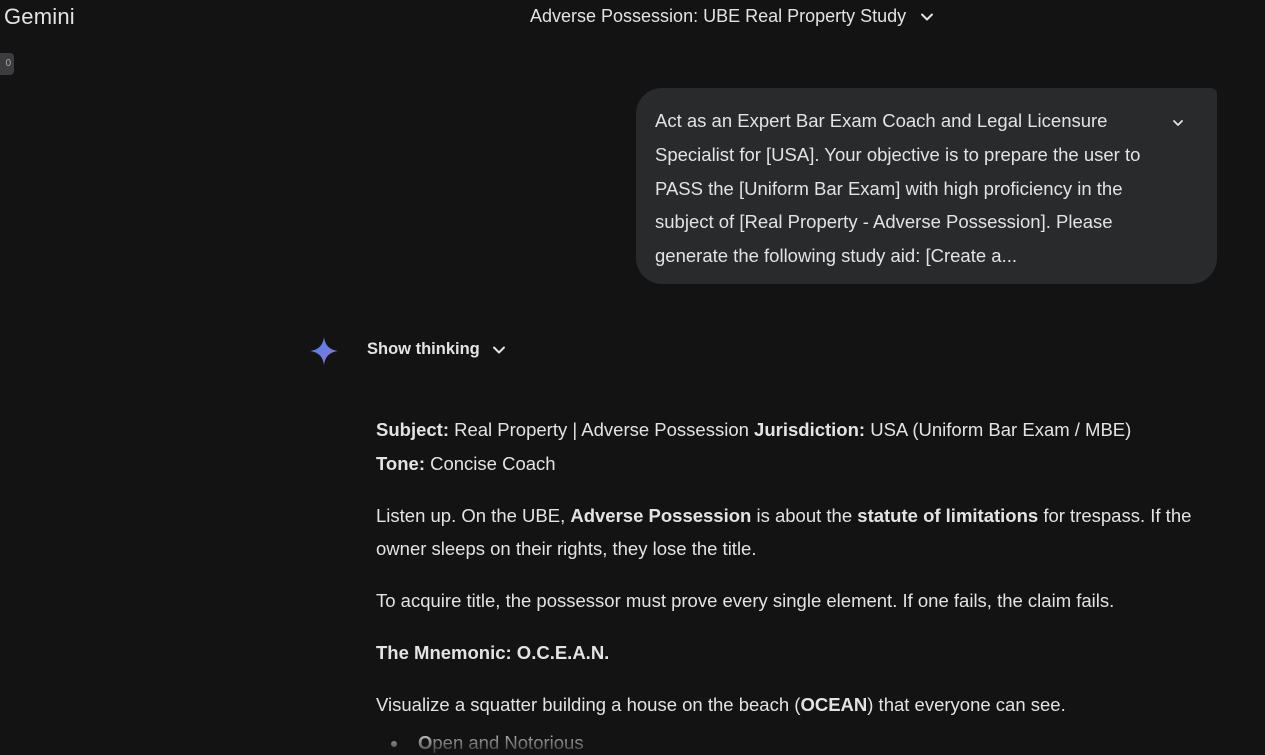  I want to click on subject-label: Subject:, so click(412, 429).